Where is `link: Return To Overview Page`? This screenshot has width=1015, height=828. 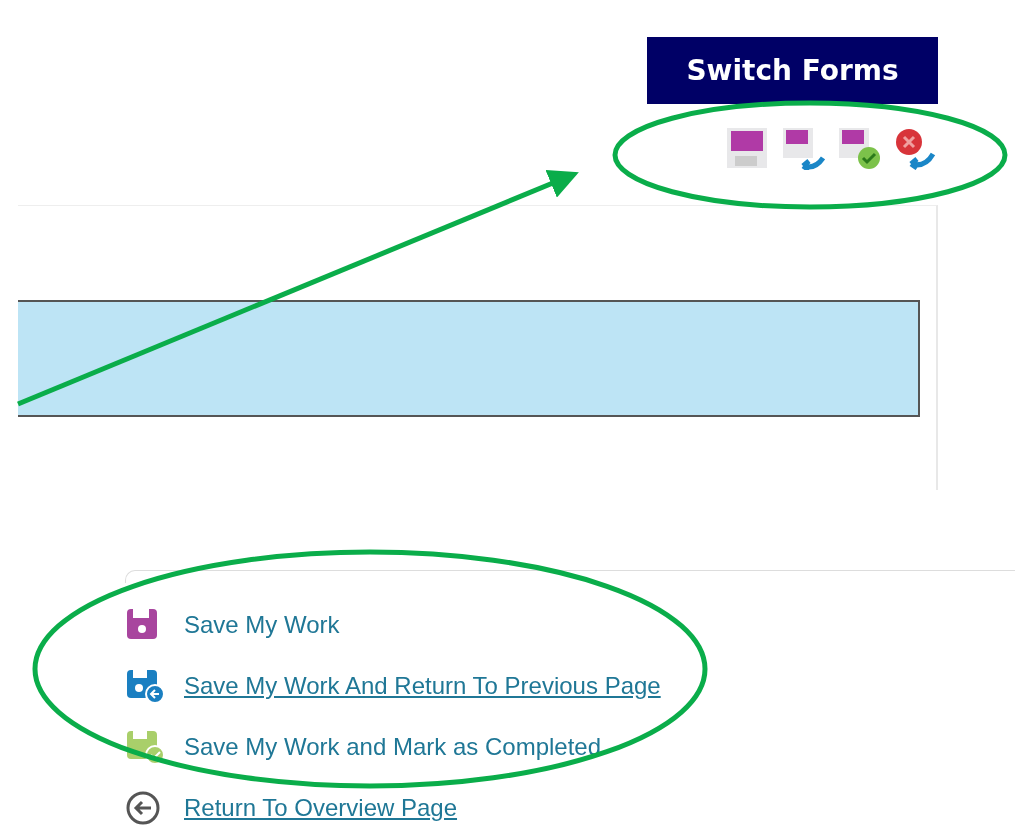 link: Return To Overview Page is located at coordinates (321, 807).